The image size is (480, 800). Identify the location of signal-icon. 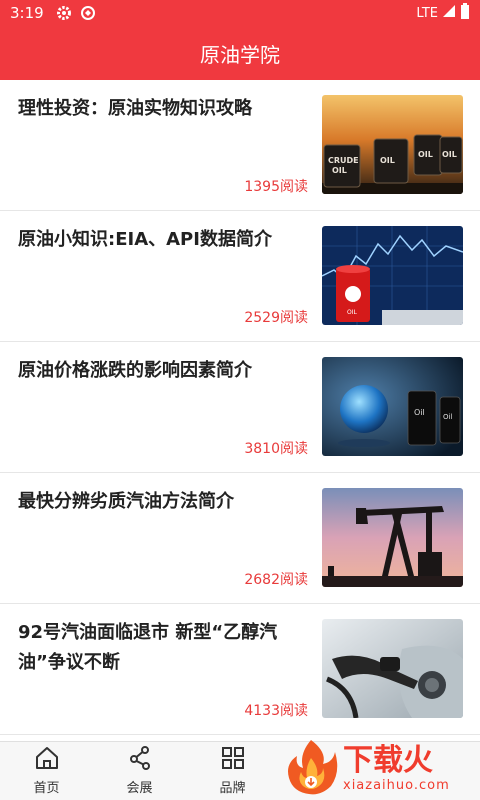
(449, 13).